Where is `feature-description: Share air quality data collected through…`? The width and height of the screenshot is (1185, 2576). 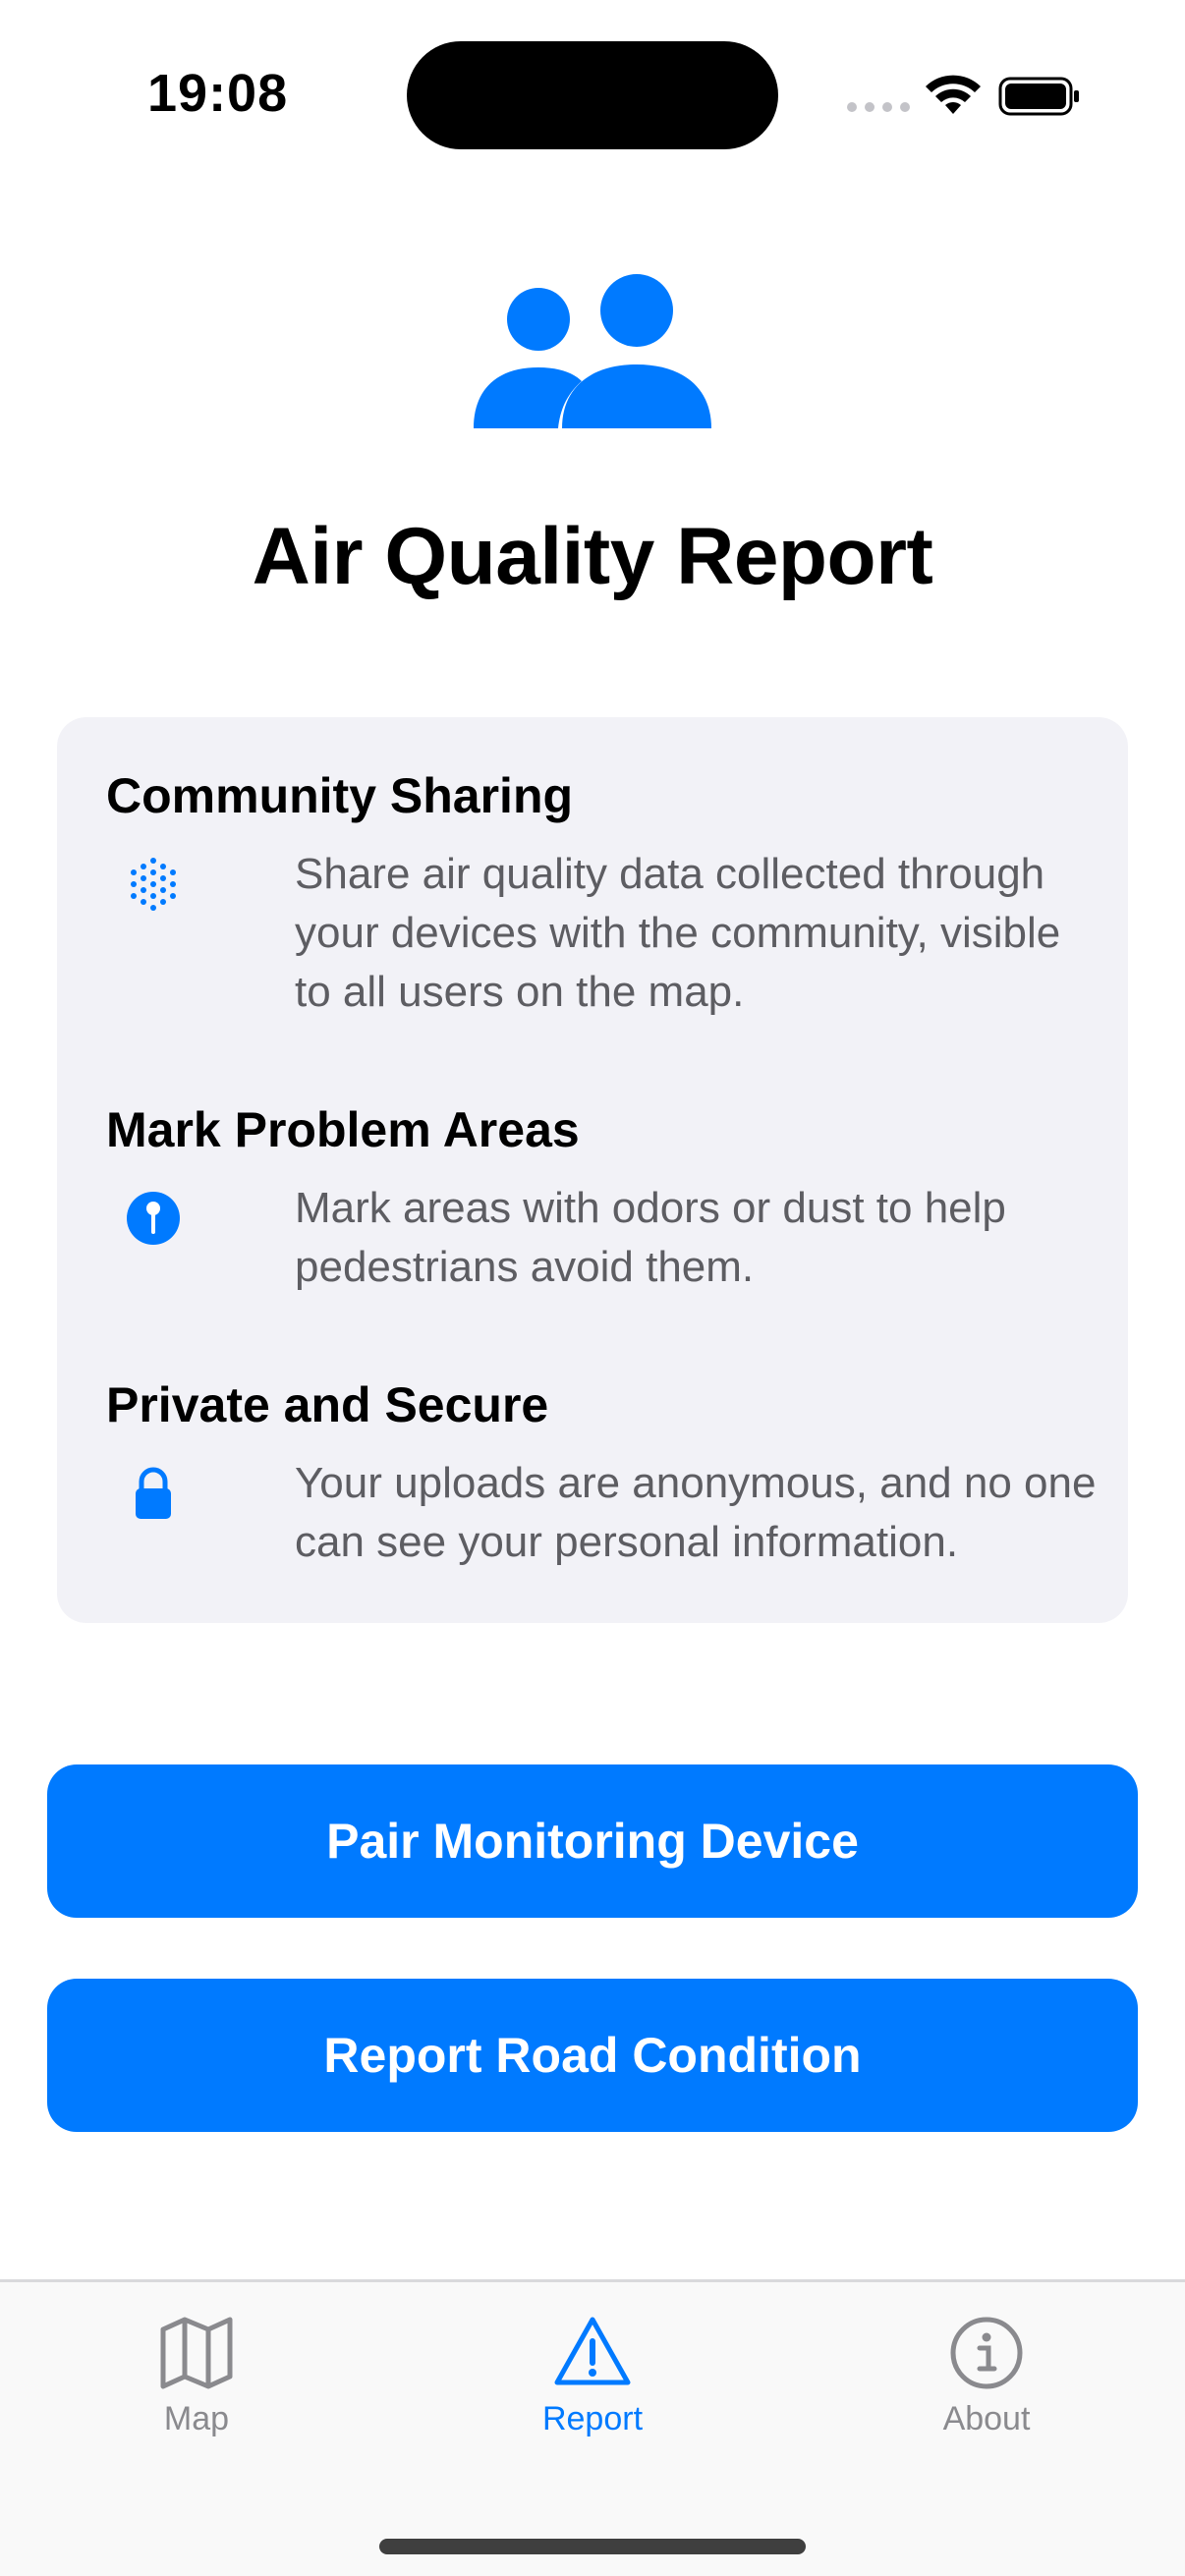
feature-description: Share air quality data collected through… is located at coordinates (678, 933).